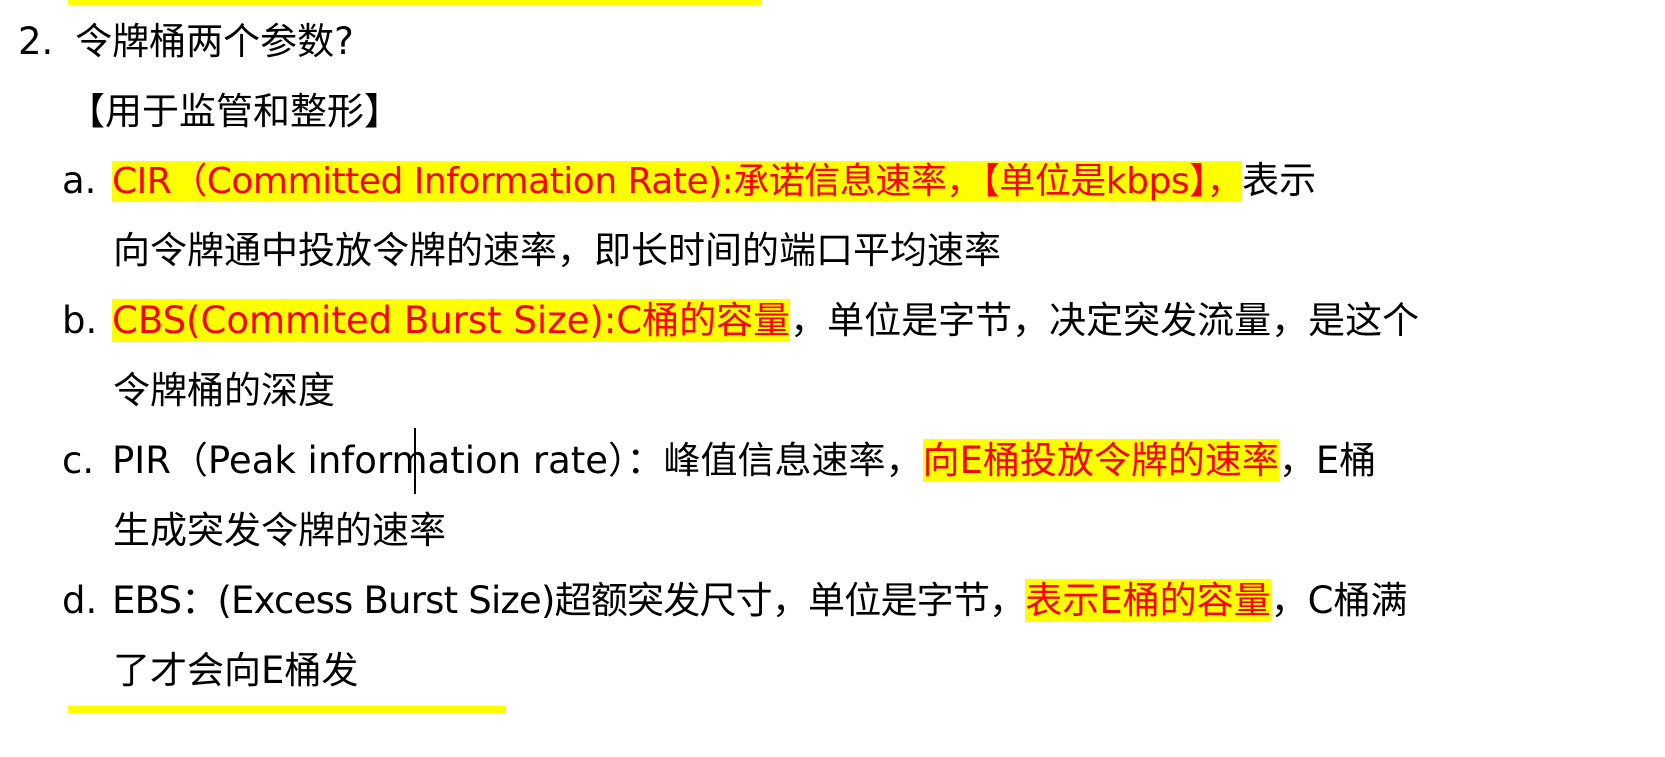 The height and width of the screenshot is (757, 1665). I want to click on item-a-rest-text: 表示, so click(1279, 180).